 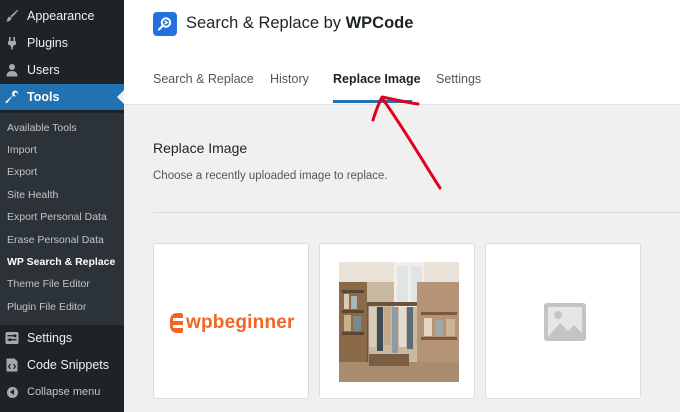 I want to click on collapse-menu-label: Collapse menu, so click(x=64, y=392).